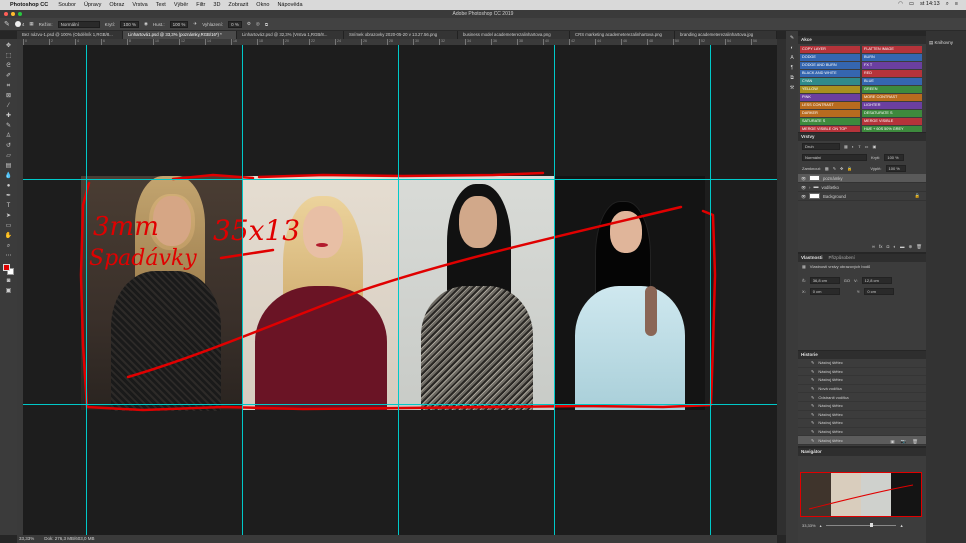 The height and width of the screenshot is (543, 966). What do you see at coordinates (862, 397) in the screenshot?
I see `history-item: ✎ Odstranit vodítka` at bounding box center [862, 397].